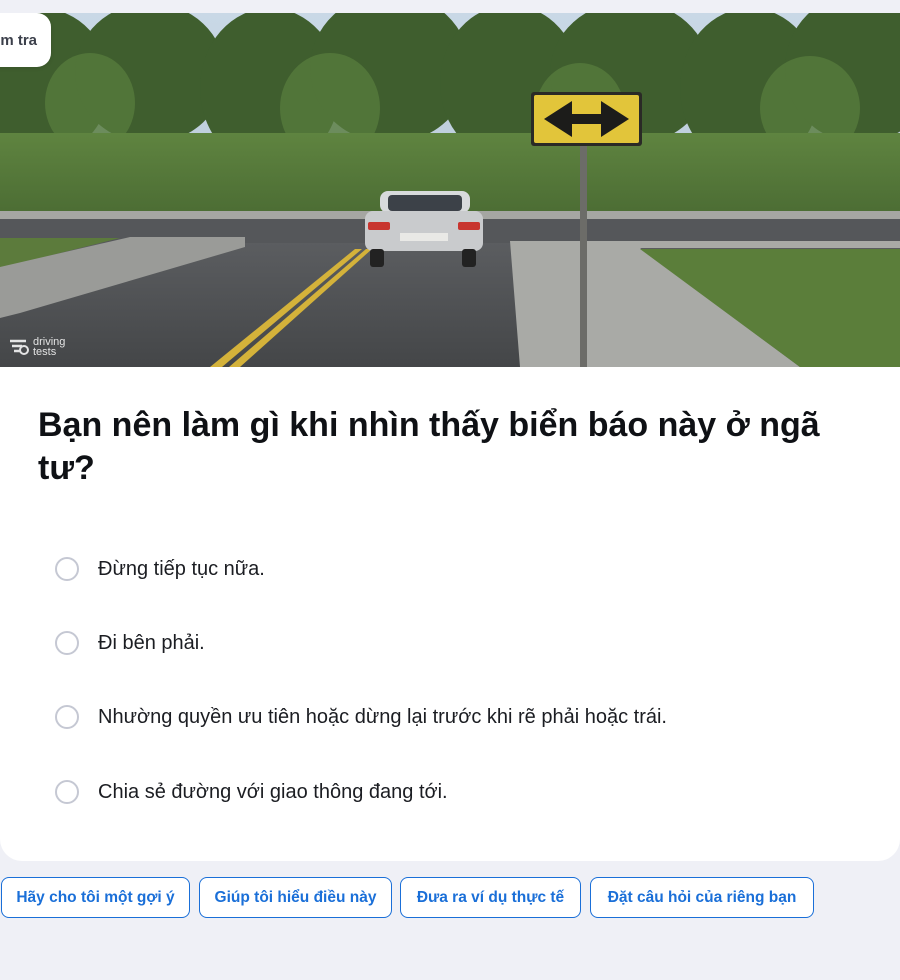  What do you see at coordinates (18, 40) in the screenshot?
I see `test-tab-label: m tra` at bounding box center [18, 40].